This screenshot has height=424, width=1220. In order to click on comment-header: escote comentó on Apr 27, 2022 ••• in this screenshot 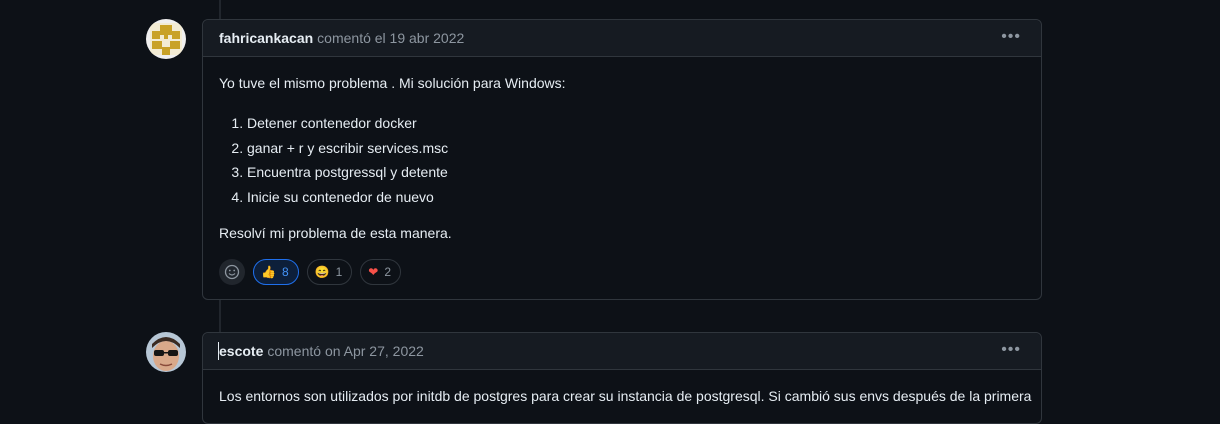, I will do `click(622, 351)`.